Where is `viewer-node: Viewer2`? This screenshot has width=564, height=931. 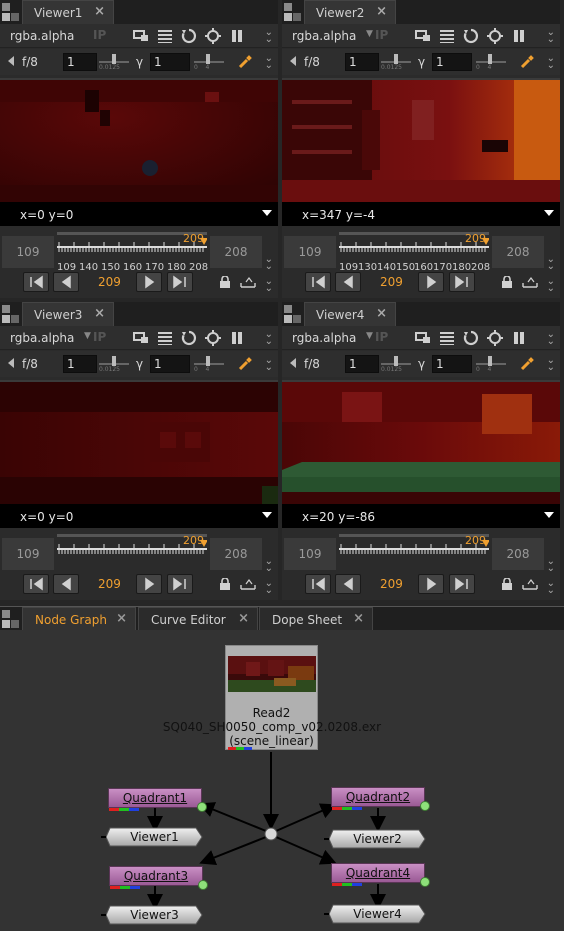 viewer-node: Viewer2 is located at coordinates (377, 839).